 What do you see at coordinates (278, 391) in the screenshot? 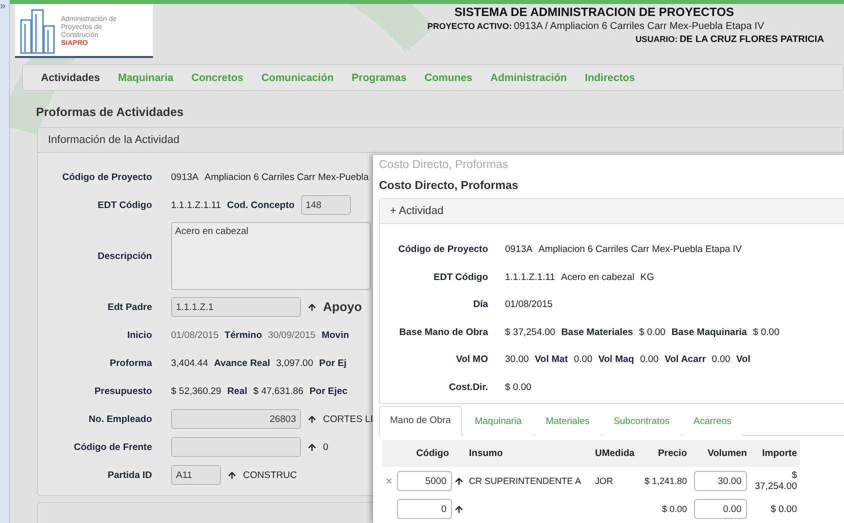
I see `value-text: $ 47,631.86` at bounding box center [278, 391].